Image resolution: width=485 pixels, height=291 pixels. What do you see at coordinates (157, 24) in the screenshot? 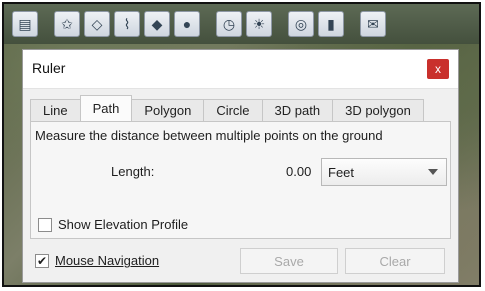
I see `overlay-icon: ◆` at bounding box center [157, 24].